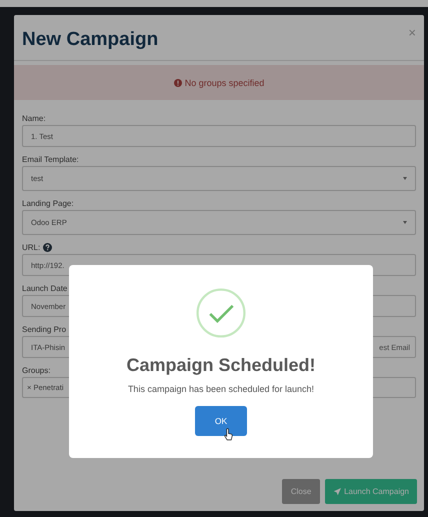  I want to click on hand-cursor-icon, so click(228, 434).